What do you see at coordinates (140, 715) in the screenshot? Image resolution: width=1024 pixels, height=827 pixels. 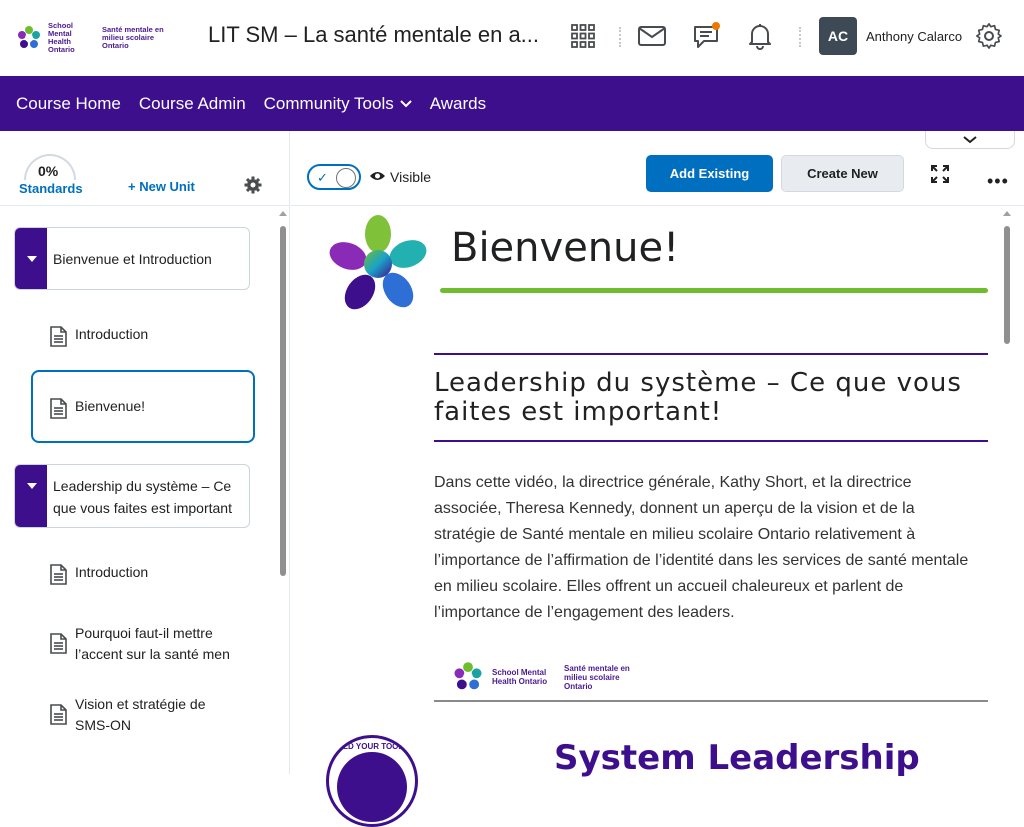 I see `lesson-label-wrap: Vision et stratégie de SMS-ON` at bounding box center [140, 715].